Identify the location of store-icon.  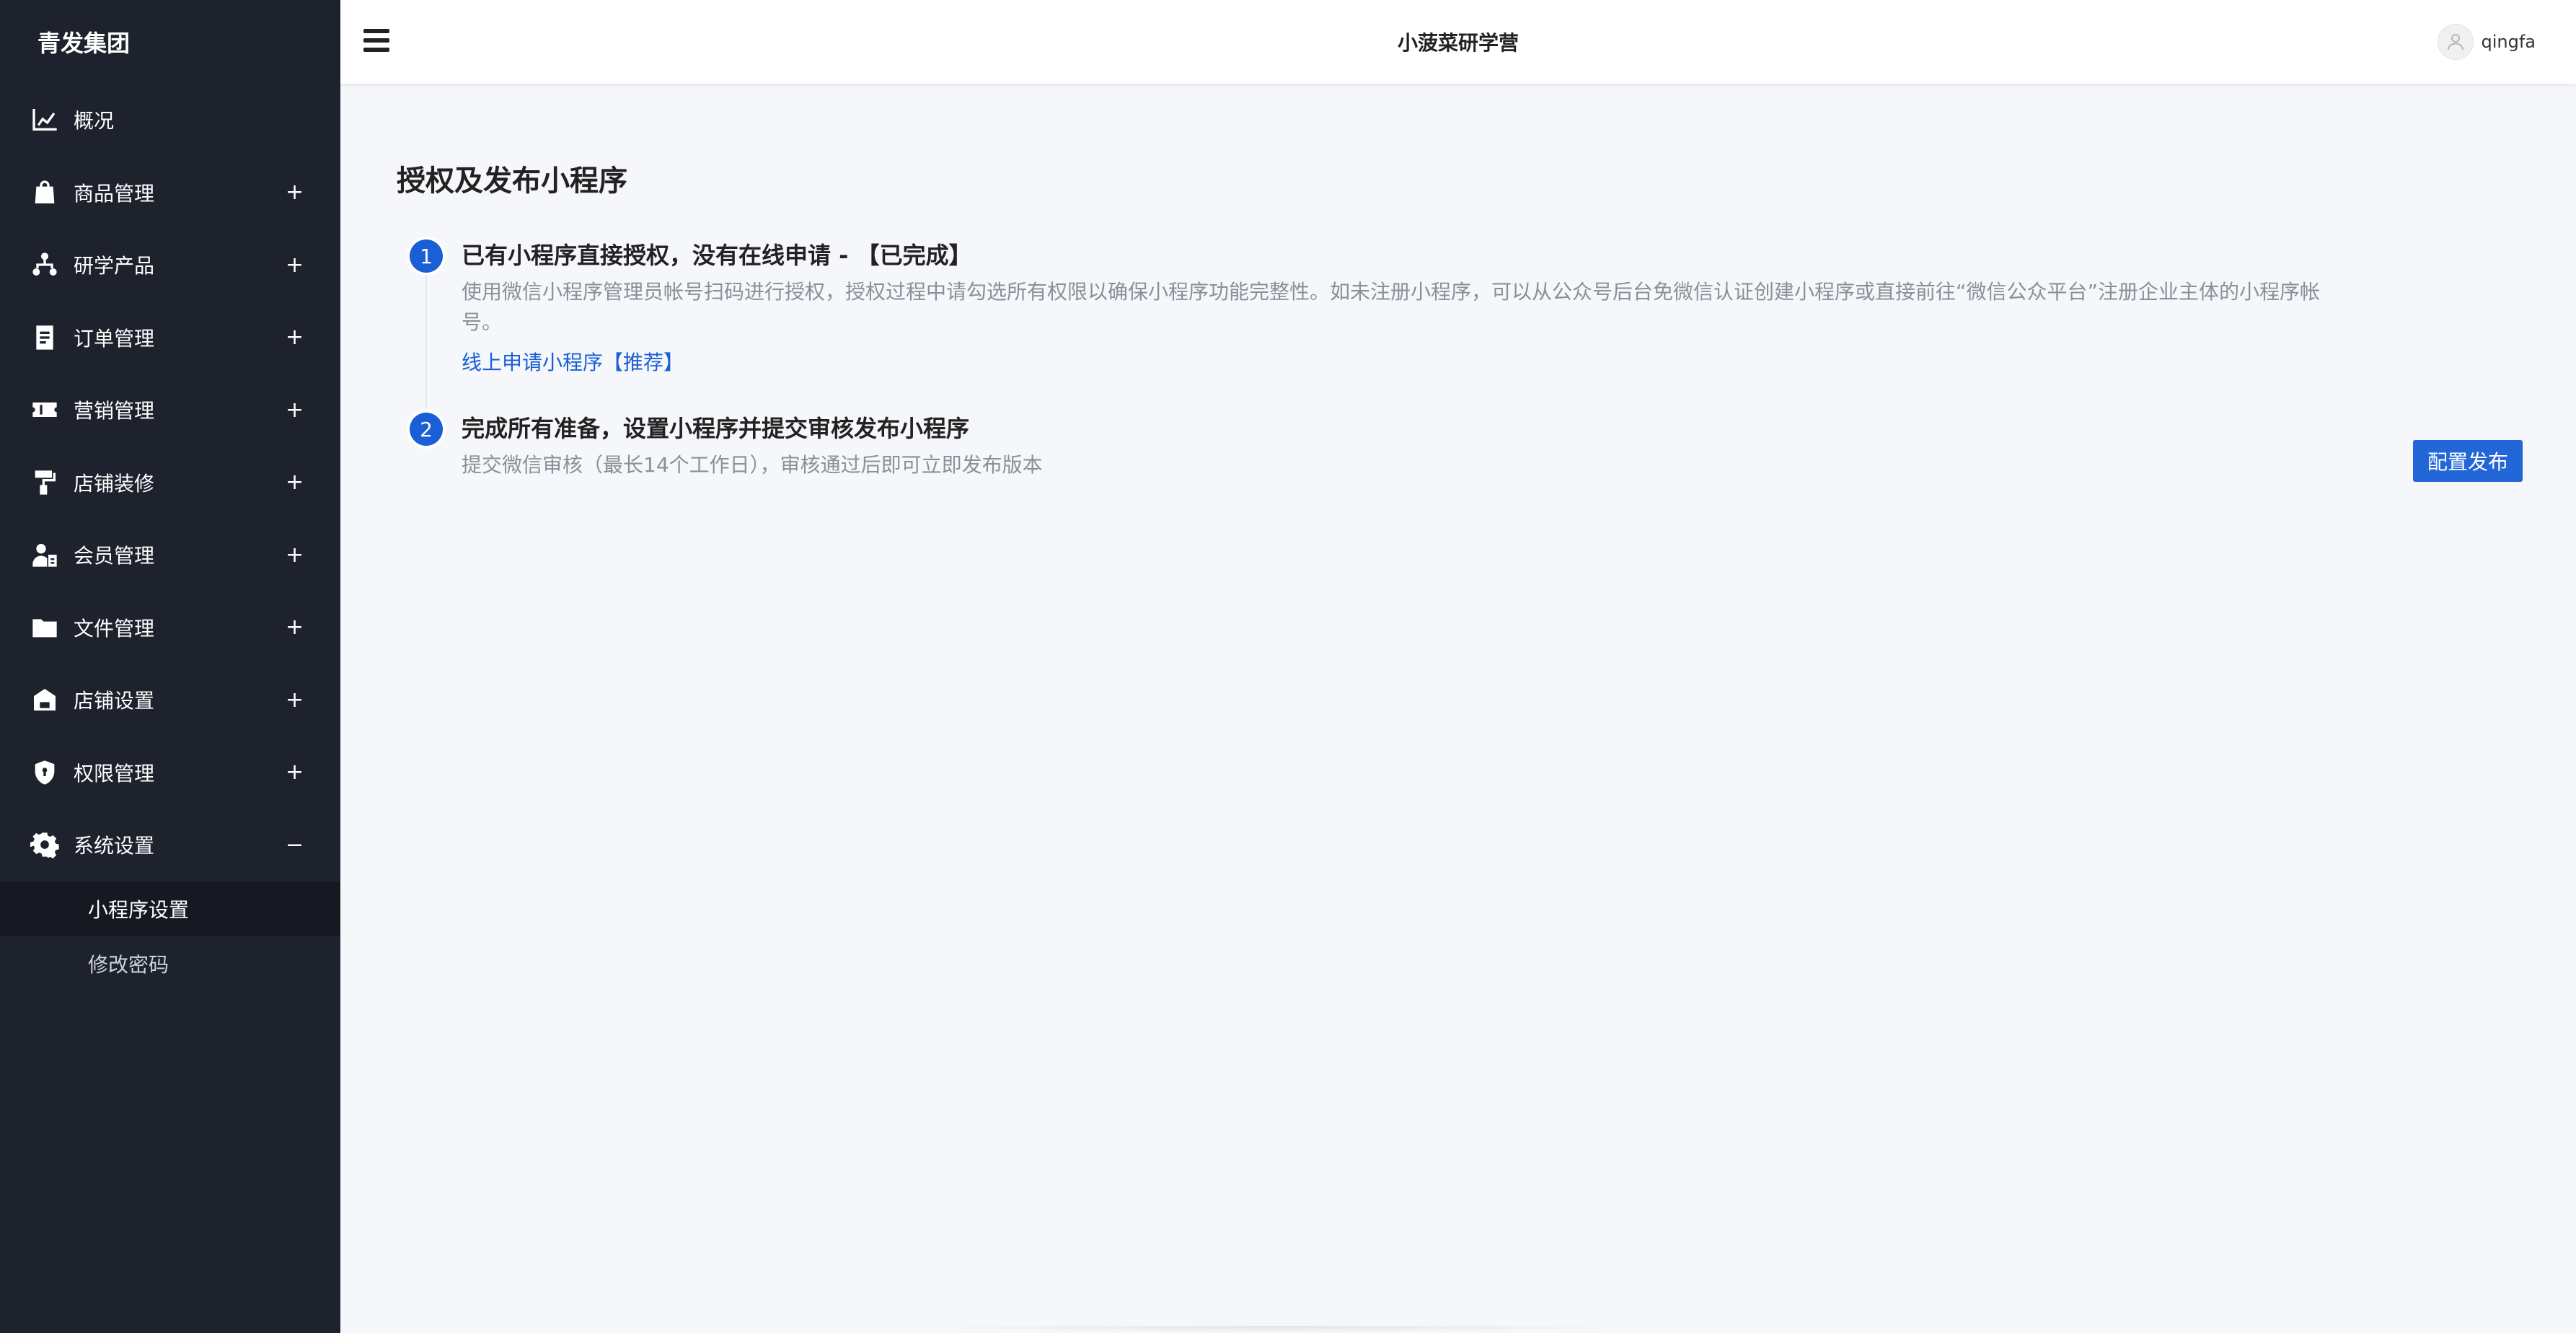
(45, 700).